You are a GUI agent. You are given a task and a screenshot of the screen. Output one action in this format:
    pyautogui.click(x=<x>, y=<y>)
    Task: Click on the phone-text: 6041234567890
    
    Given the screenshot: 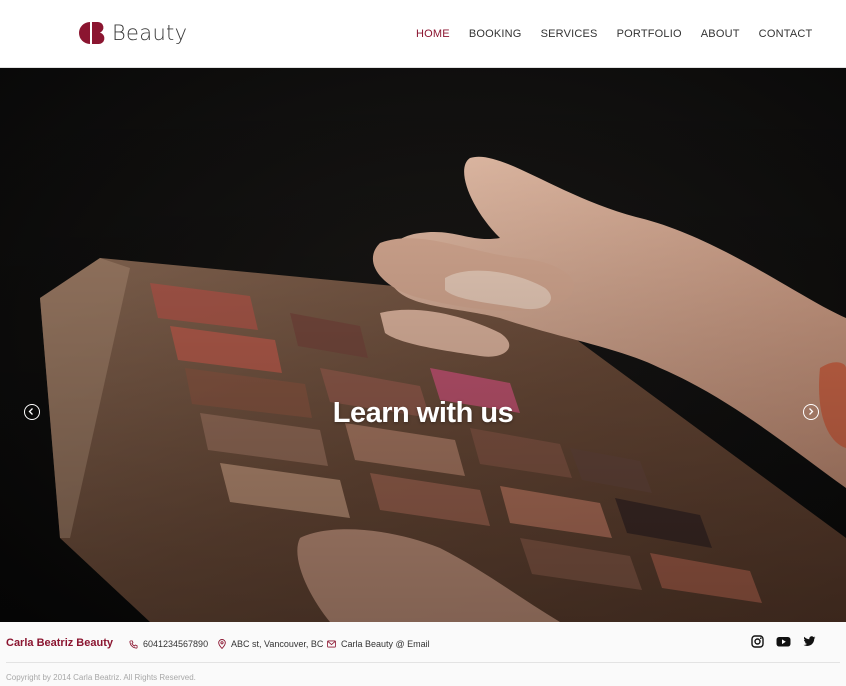 What is the action you would take?
    pyautogui.click(x=176, y=644)
    